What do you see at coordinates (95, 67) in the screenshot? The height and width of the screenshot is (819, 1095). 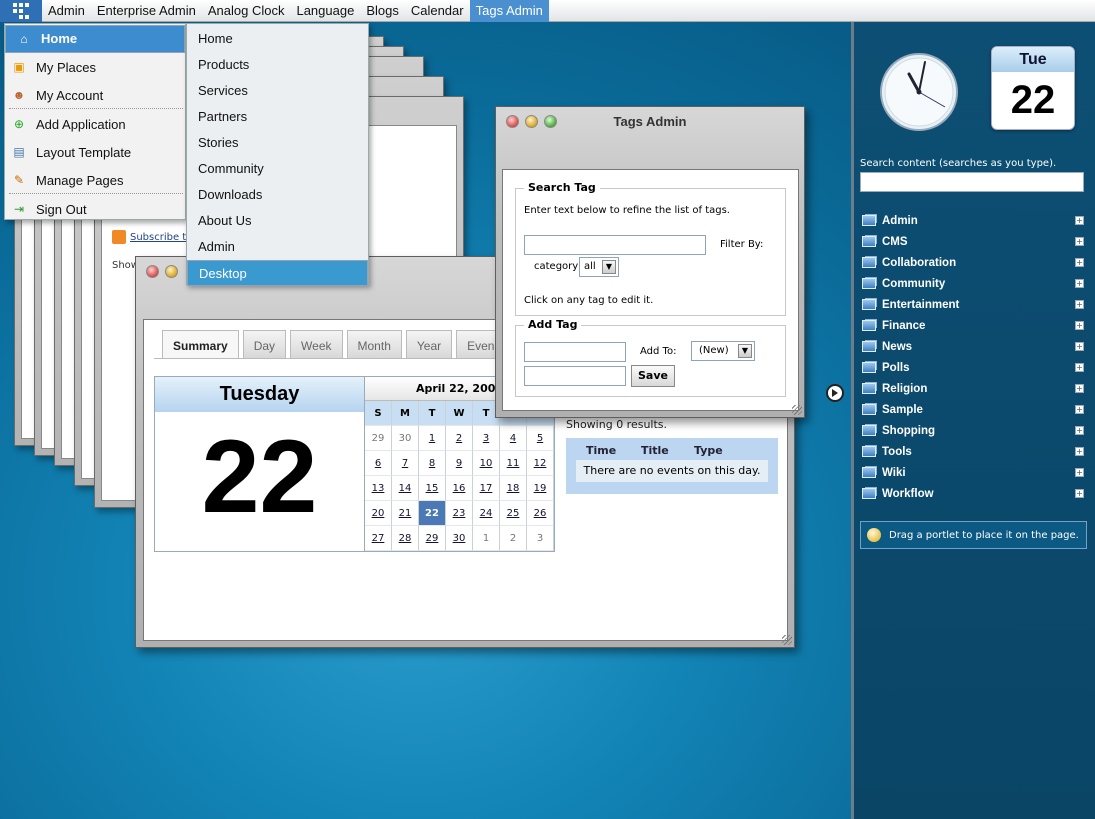 I see `menu-item-my-places: ▣ My Places` at bounding box center [95, 67].